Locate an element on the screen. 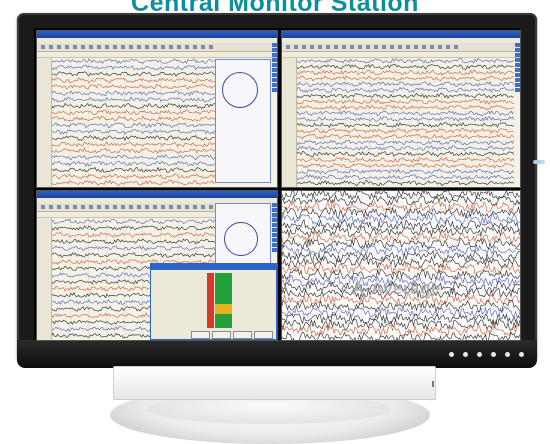 The height and width of the screenshot is (444, 550). stand-neck is located at coordinates (274, 383).